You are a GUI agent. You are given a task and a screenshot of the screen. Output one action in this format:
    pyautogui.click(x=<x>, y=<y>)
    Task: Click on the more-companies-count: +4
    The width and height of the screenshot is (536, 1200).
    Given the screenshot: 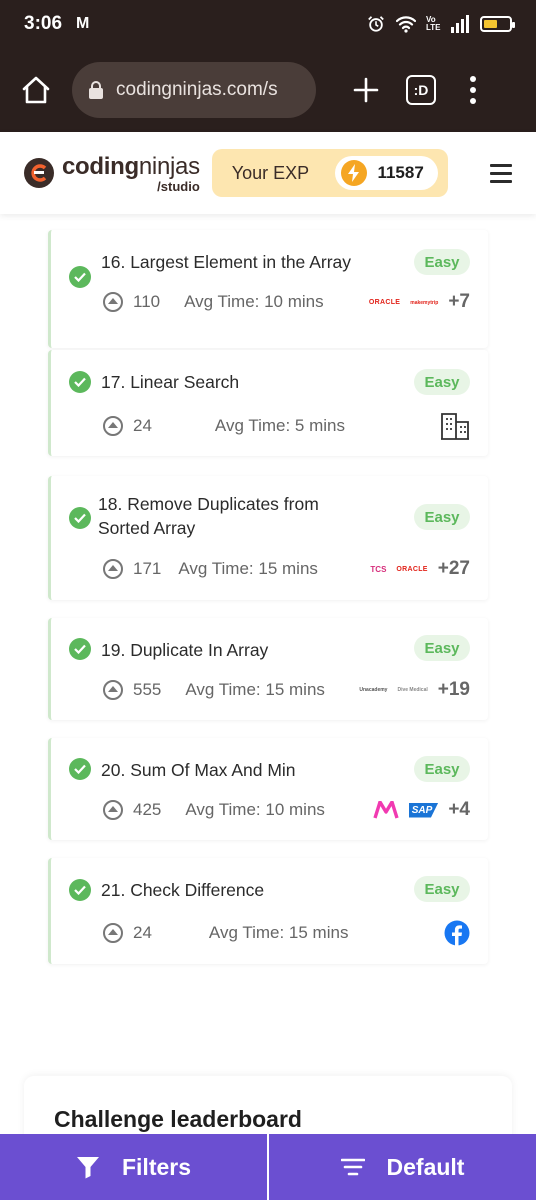 What is the action you would take?
    pyautogui.click(x=459, y=810)
    